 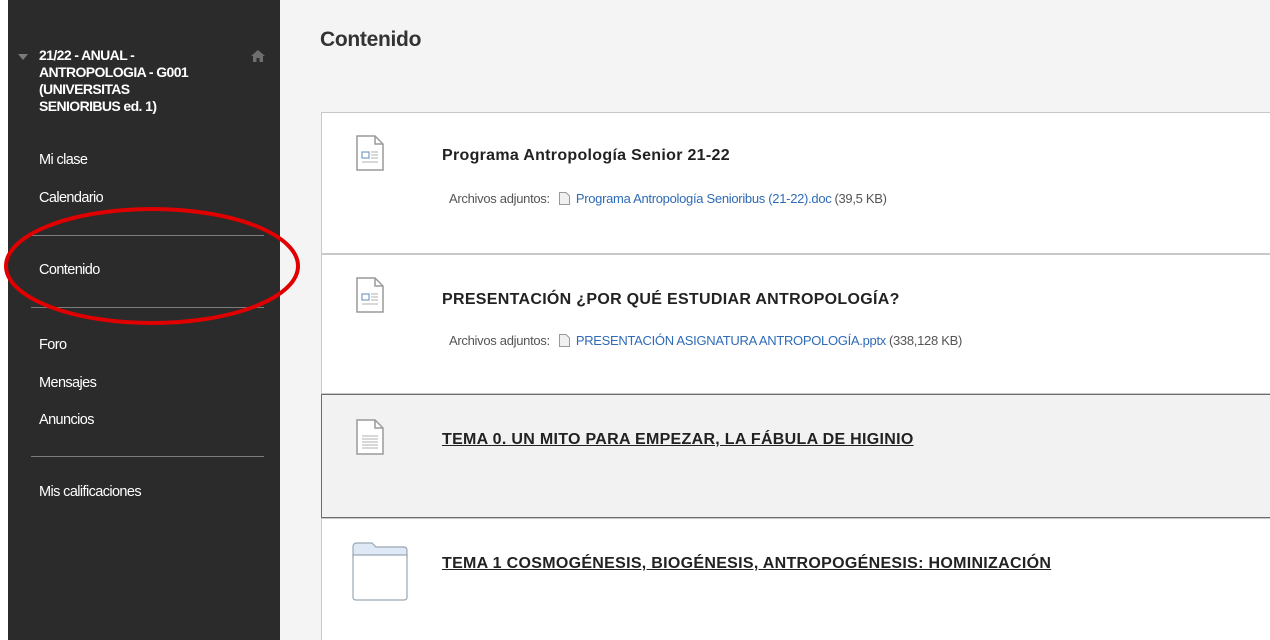 What do you see at coordinates (53, 345) in the screenshot?
I see `sidebar-item-foro: Foro` at bounding box center [53, 345].